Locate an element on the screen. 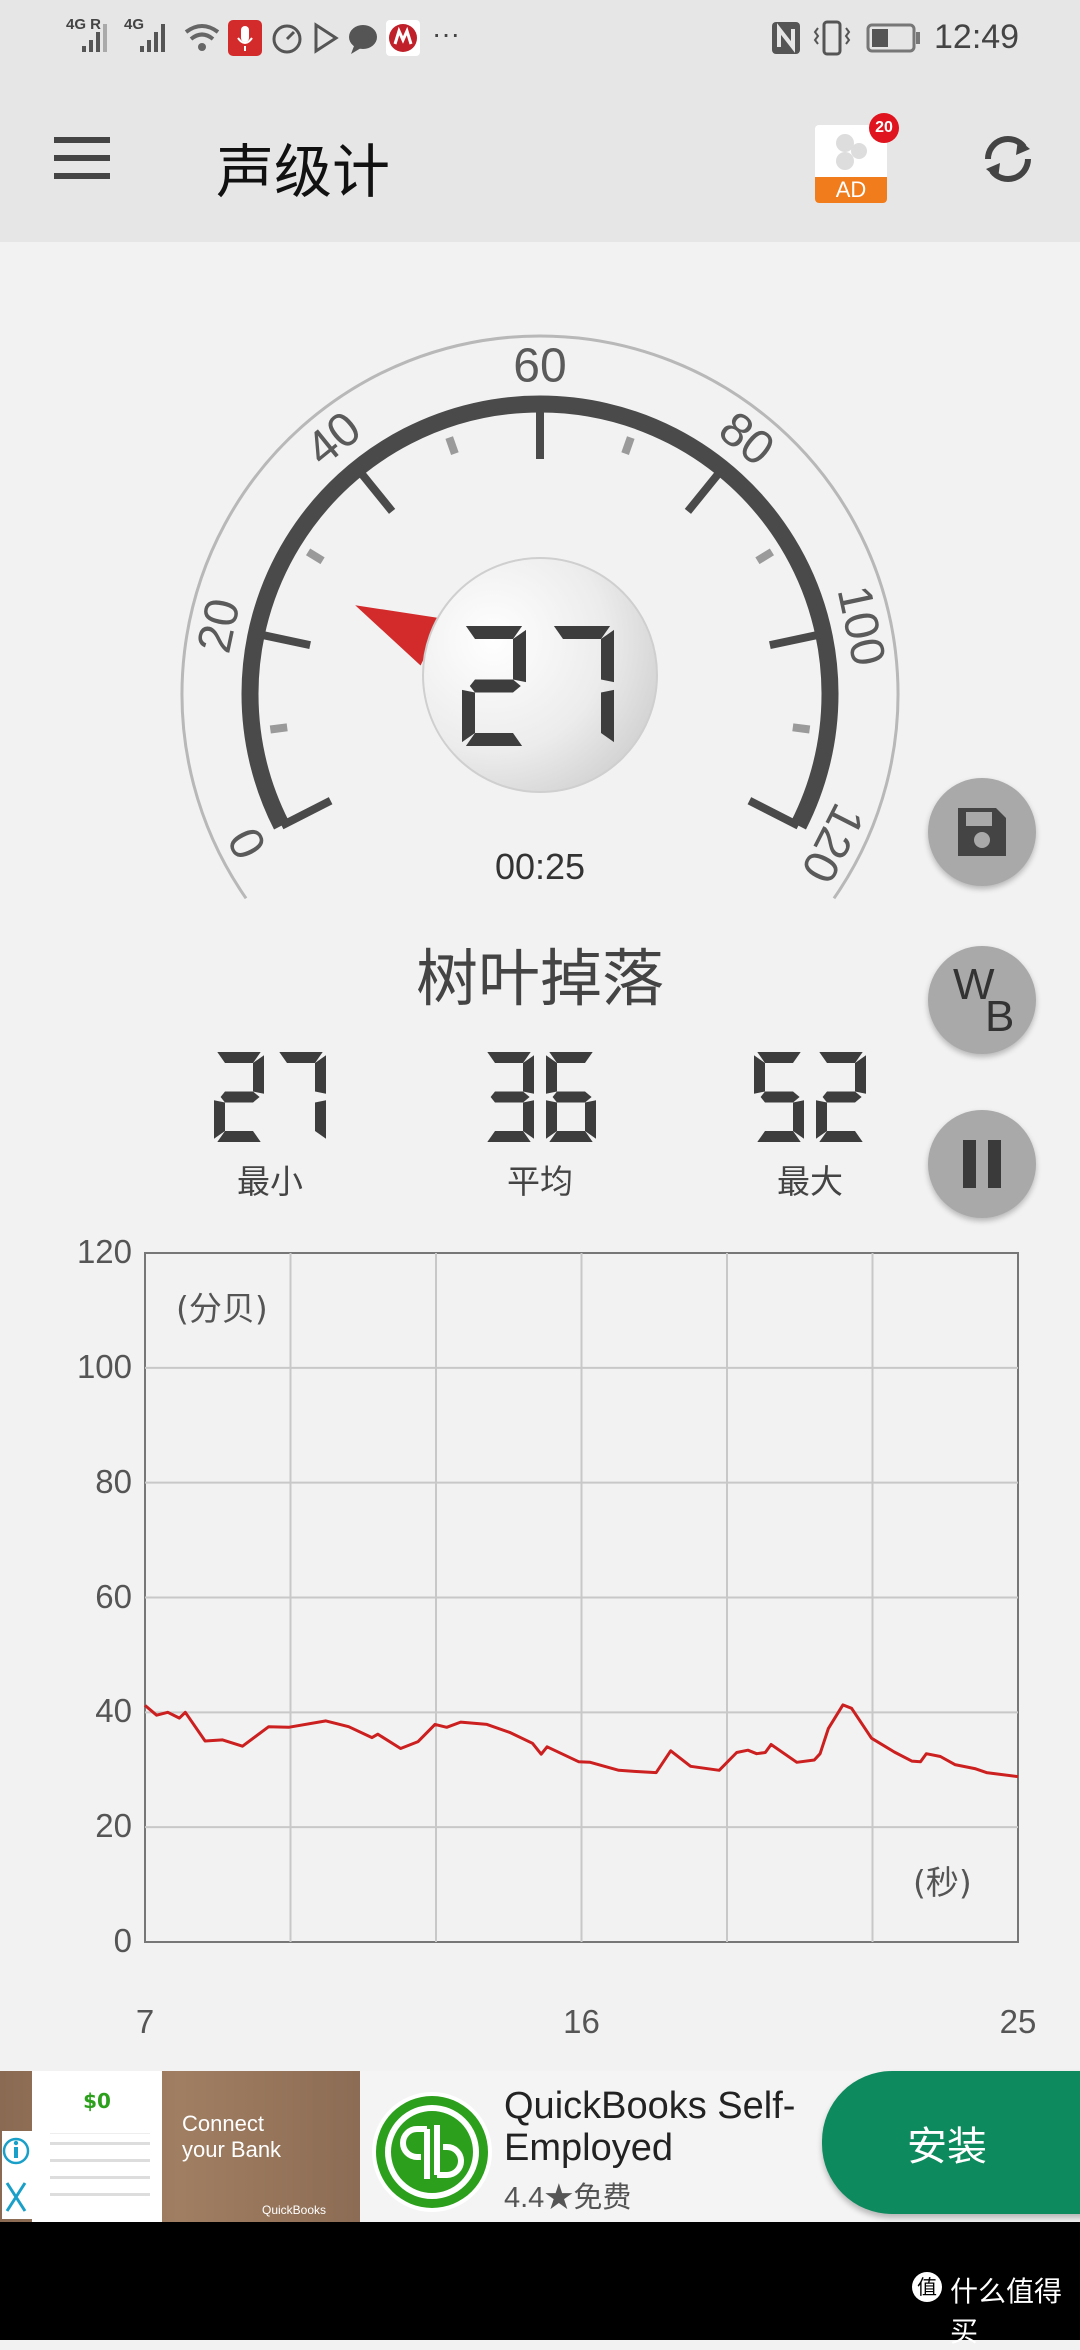 This screenshot has width=1080, height=2350. star-icon: ★ is located at coordinates (559, 2198).